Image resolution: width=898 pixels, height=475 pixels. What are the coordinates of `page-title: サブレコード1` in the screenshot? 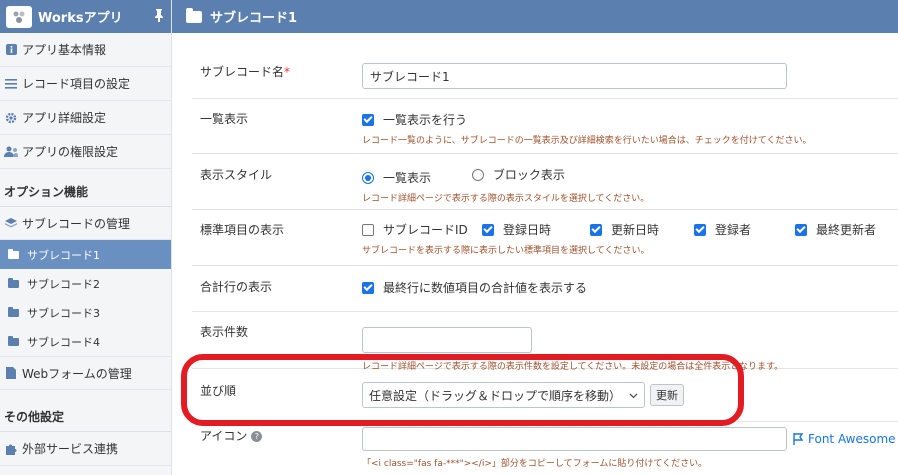 It's located at (254, 18).